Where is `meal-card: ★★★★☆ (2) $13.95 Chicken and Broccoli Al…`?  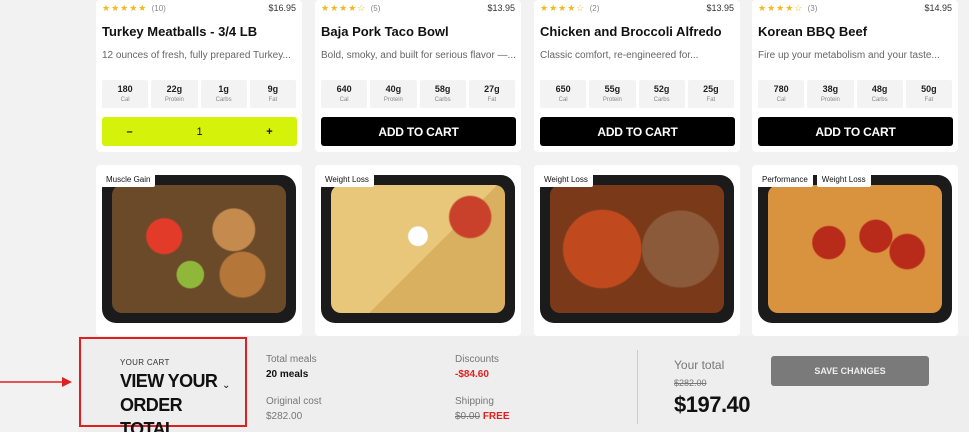
meal-card: ★★★★☆ (2) $13.95 Chicken and Broccoli Al… is located at coordinates (637, 76).